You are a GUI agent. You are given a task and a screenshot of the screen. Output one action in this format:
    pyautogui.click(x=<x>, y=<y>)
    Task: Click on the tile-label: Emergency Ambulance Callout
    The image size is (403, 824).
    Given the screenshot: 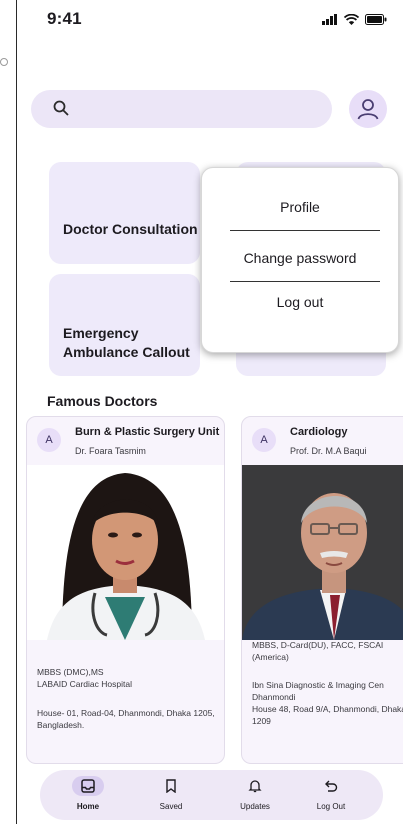 What is the action you would take?
    pyautogui.click(x=126, y=342)
    